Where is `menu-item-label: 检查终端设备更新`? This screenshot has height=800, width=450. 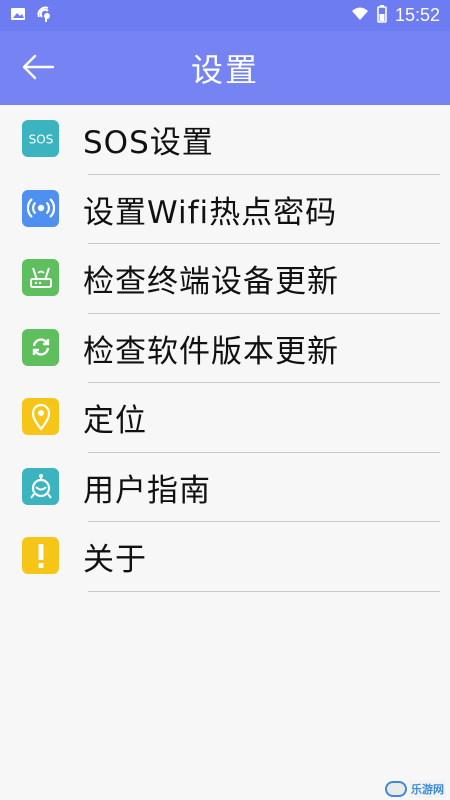 menu-item-label: 检查终端设备更新 is located at coordinates (211, 282).